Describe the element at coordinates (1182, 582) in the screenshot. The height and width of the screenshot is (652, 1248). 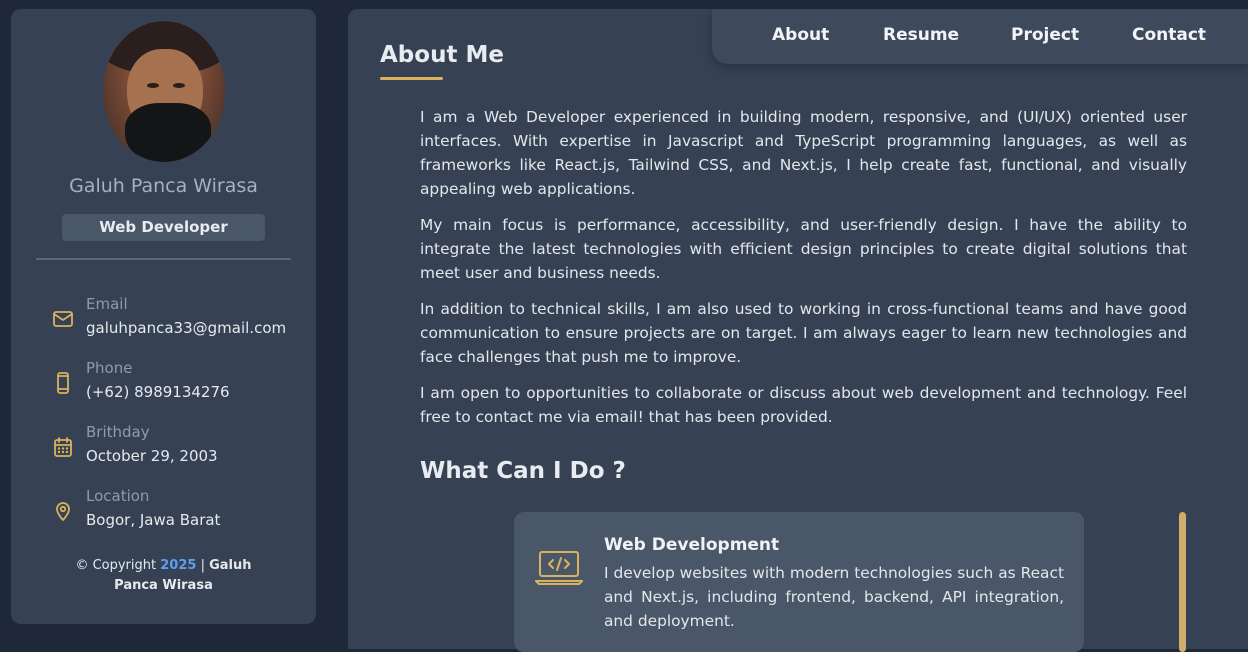
I see `services-scrollbar` at that location.